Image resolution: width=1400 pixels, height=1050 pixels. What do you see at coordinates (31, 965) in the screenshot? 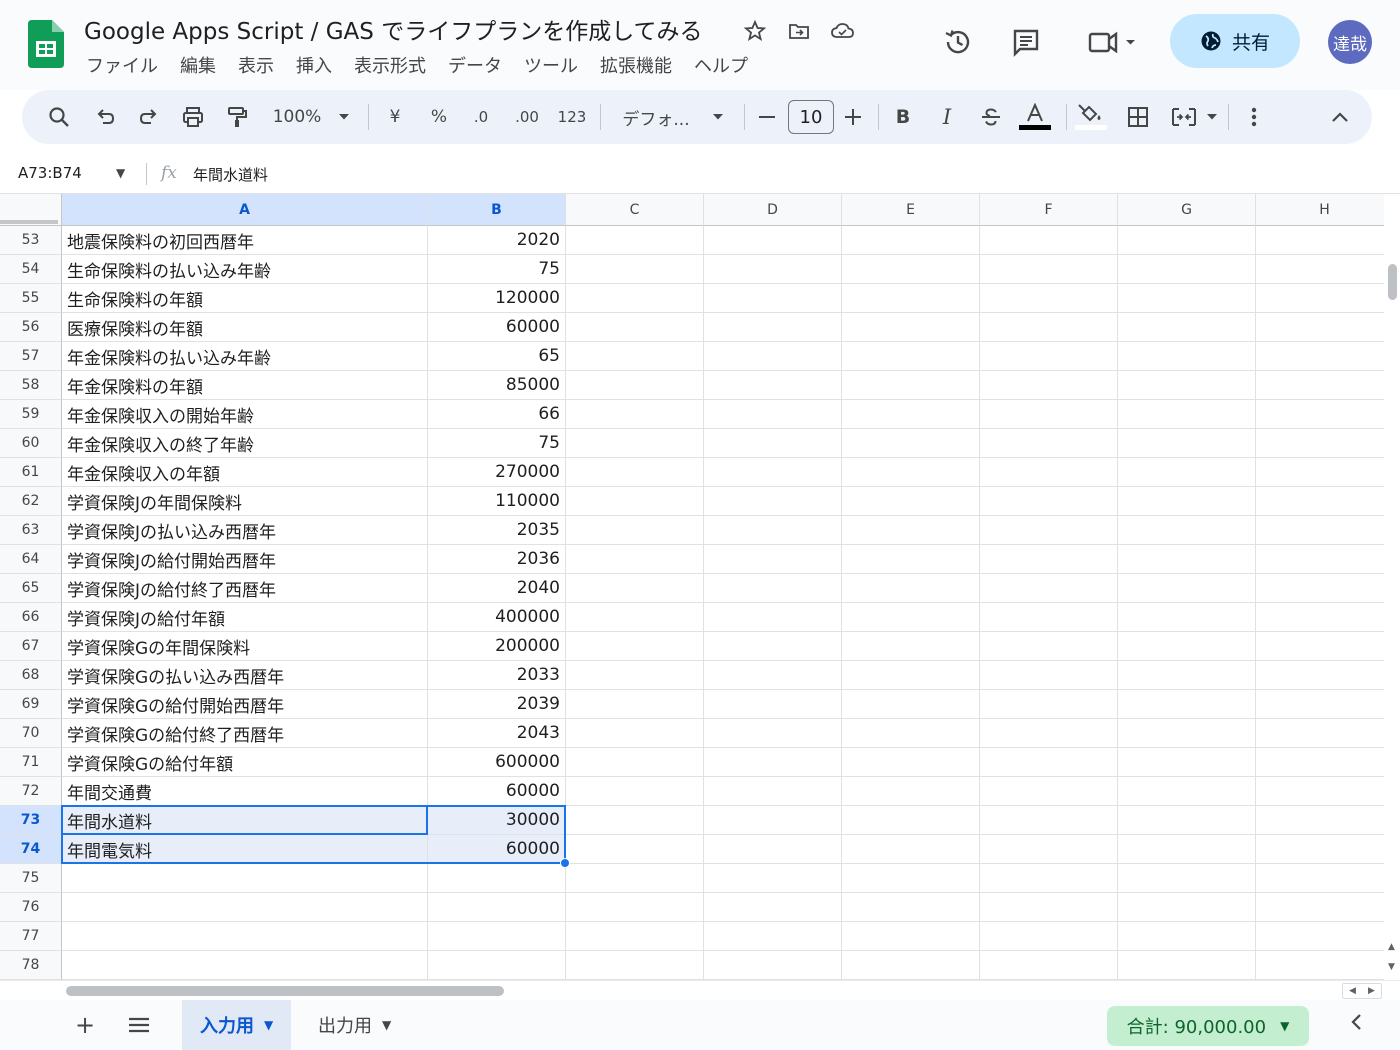
I see `row-header: 78` at bounding box center [31, 965].